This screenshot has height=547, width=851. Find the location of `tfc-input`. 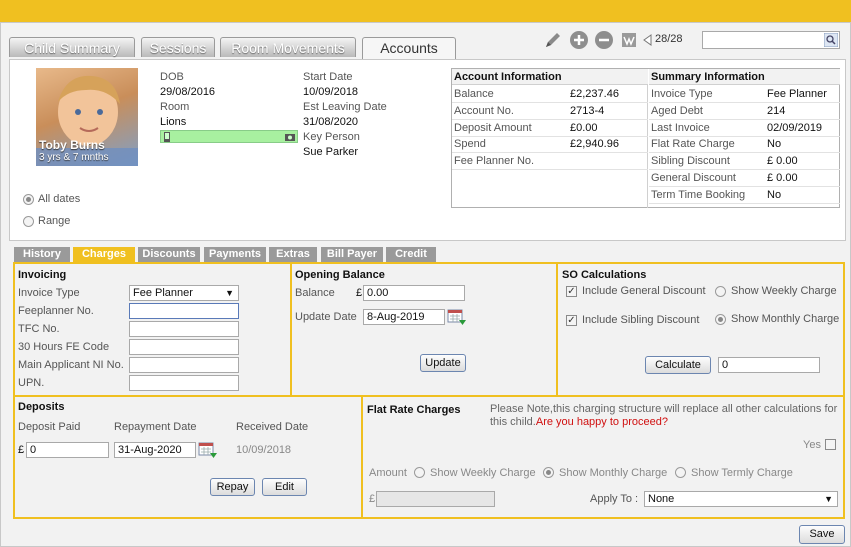

tfc-input is located at coordinates (184, 329).